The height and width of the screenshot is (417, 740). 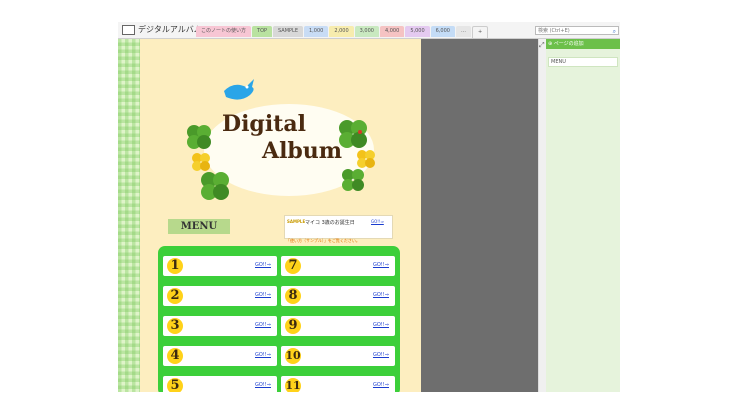 What do you see at coordinates (480, 32) in the screenshot?
I see `tab-add: +` at bounding box center [480, 32].